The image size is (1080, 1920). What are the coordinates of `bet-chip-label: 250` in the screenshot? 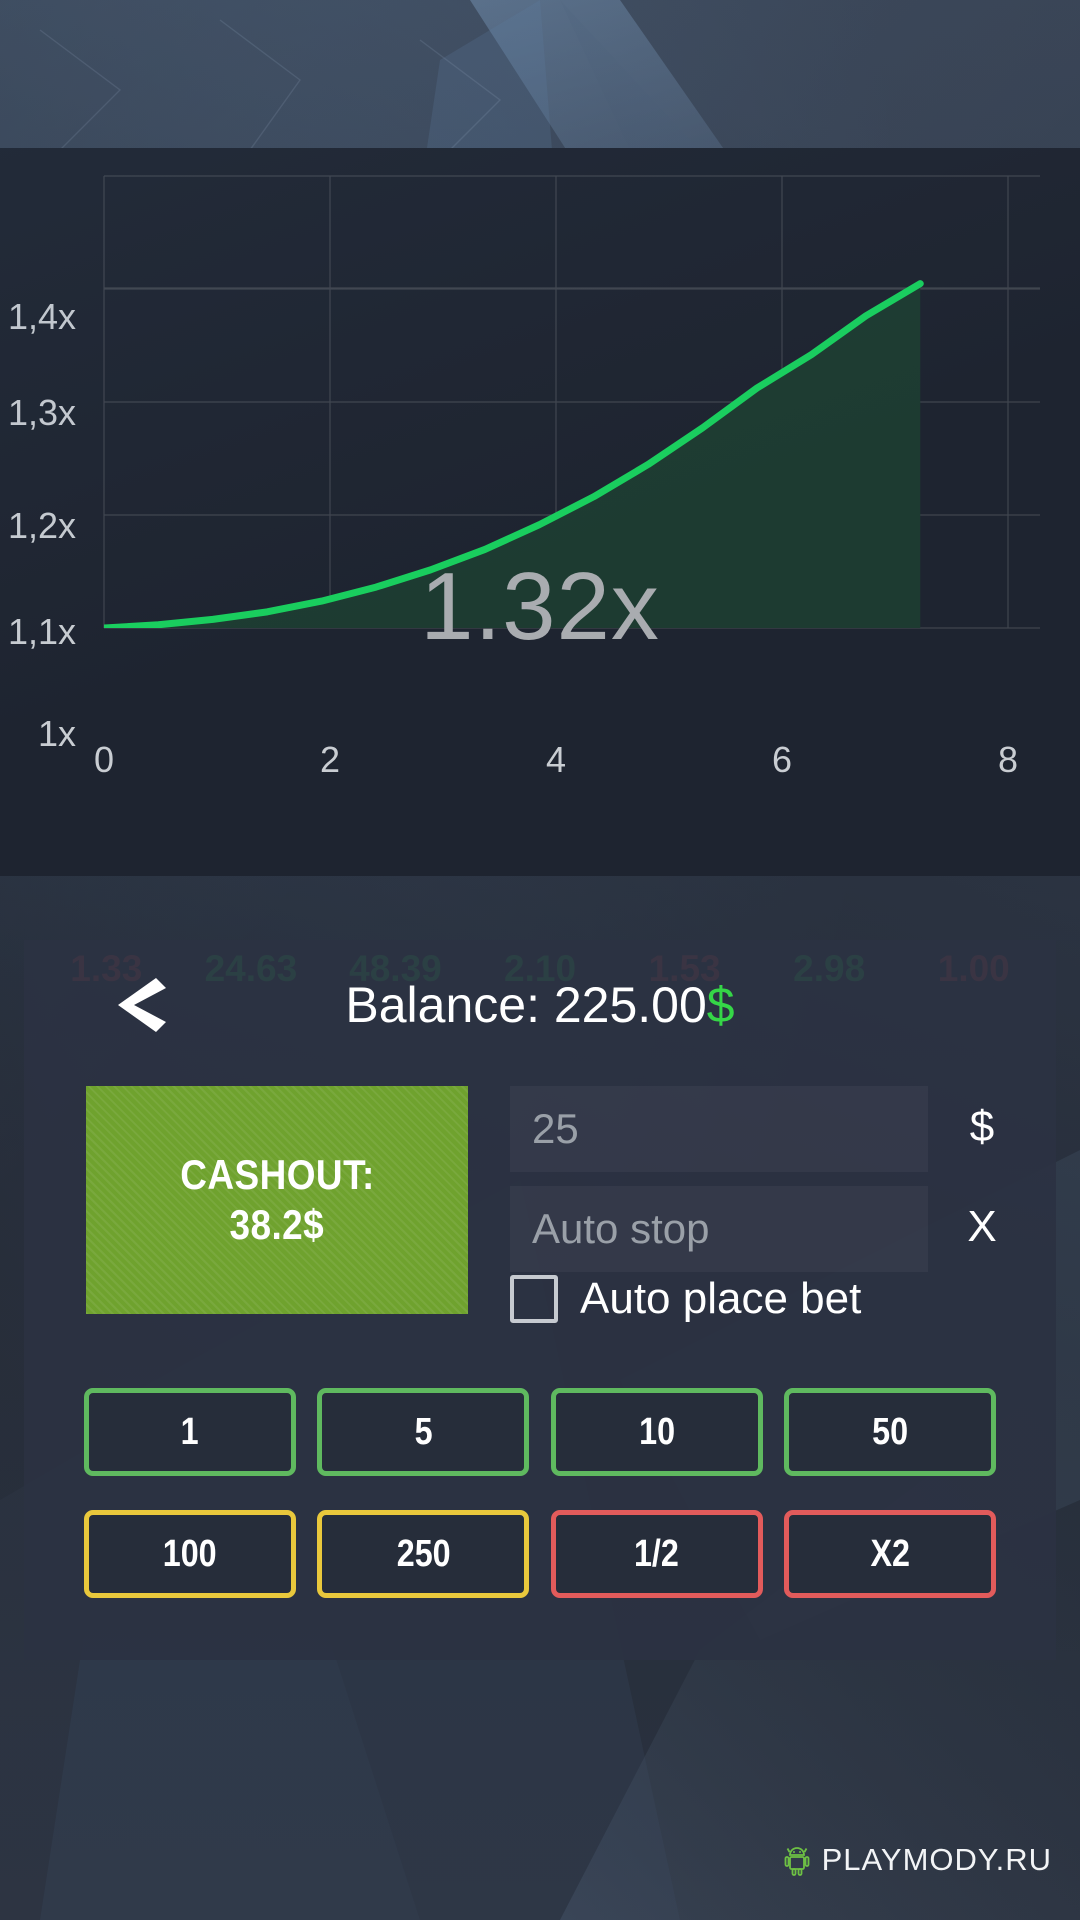 It's located at (423, 1553).